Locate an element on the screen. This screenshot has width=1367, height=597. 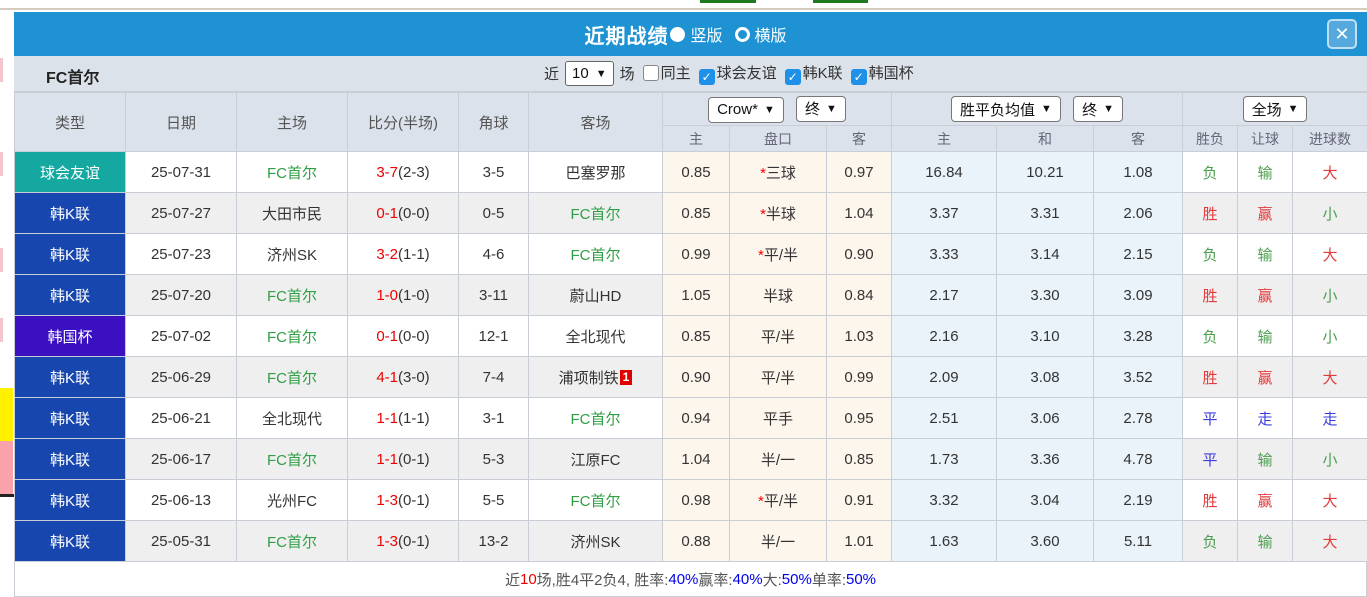
europe-home-odds: 3.32 is located at coordinates (944, 500).